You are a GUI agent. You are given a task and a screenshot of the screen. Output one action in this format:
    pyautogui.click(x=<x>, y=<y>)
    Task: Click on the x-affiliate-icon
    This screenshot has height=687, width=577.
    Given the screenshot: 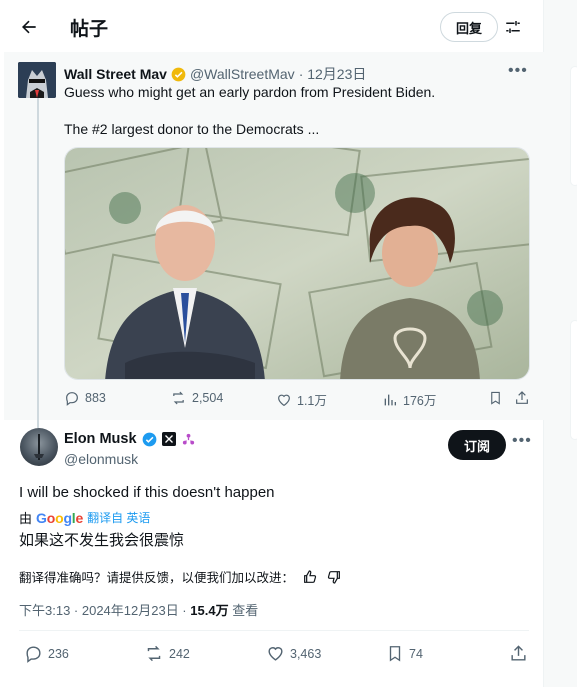 What is the action you would take?
    pyautogui.click(x=168, y=439)
    